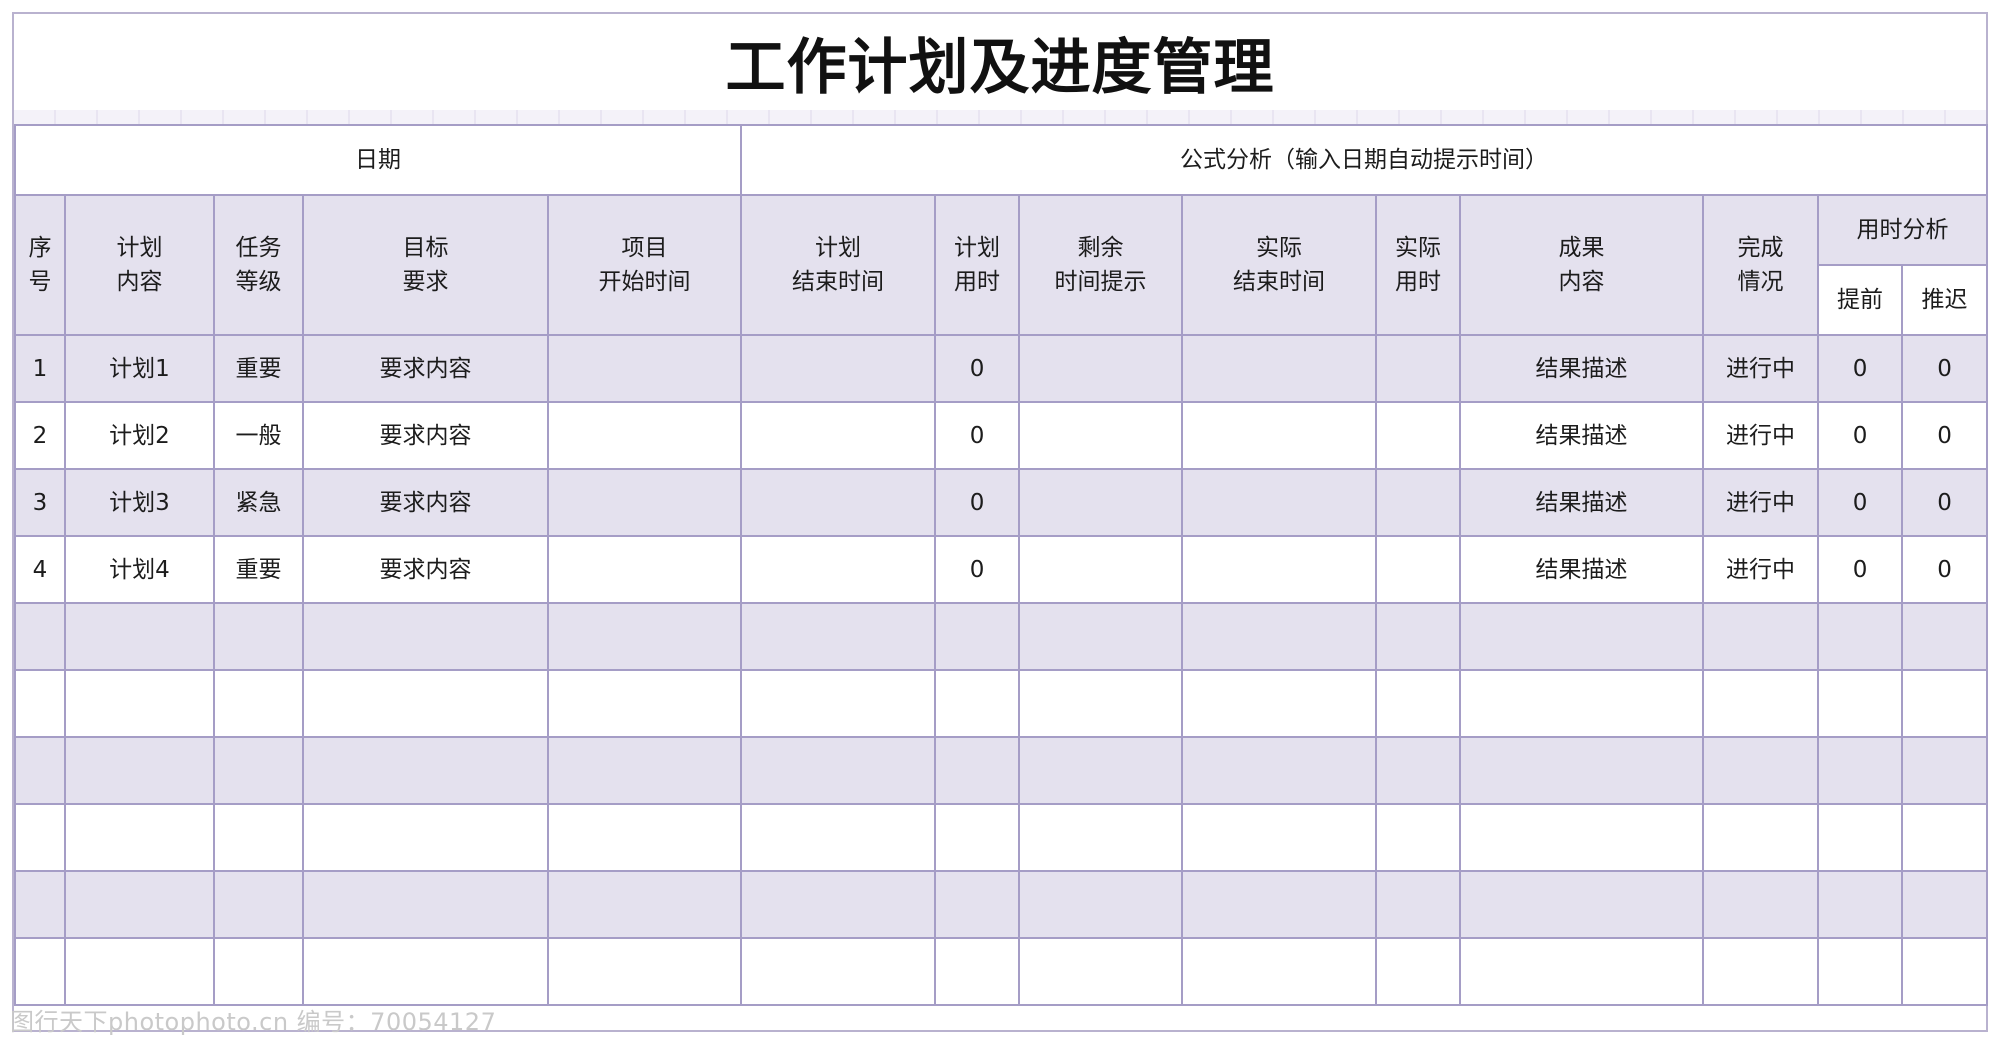 This screenshot has width=2000, height=1043. What do you see at coordinates (1860, 435) in the screenshot?
I see `cell-early: 0` at bounding box center [1860, 435].